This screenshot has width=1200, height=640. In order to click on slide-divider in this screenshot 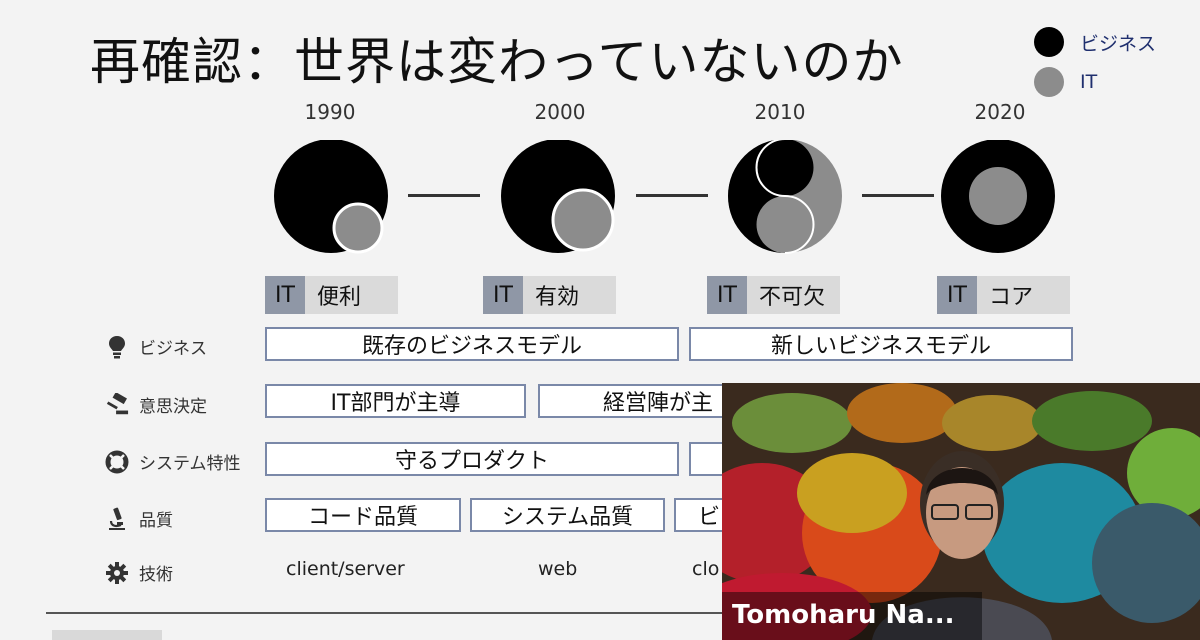, I will do `click(396, 613)`.